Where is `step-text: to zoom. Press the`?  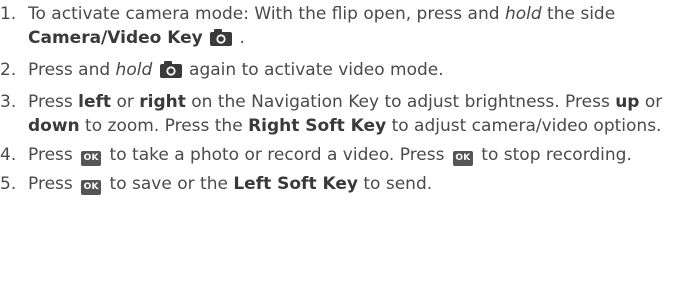 step-text: to zoom. Press the is located at coordinates (164, 126).